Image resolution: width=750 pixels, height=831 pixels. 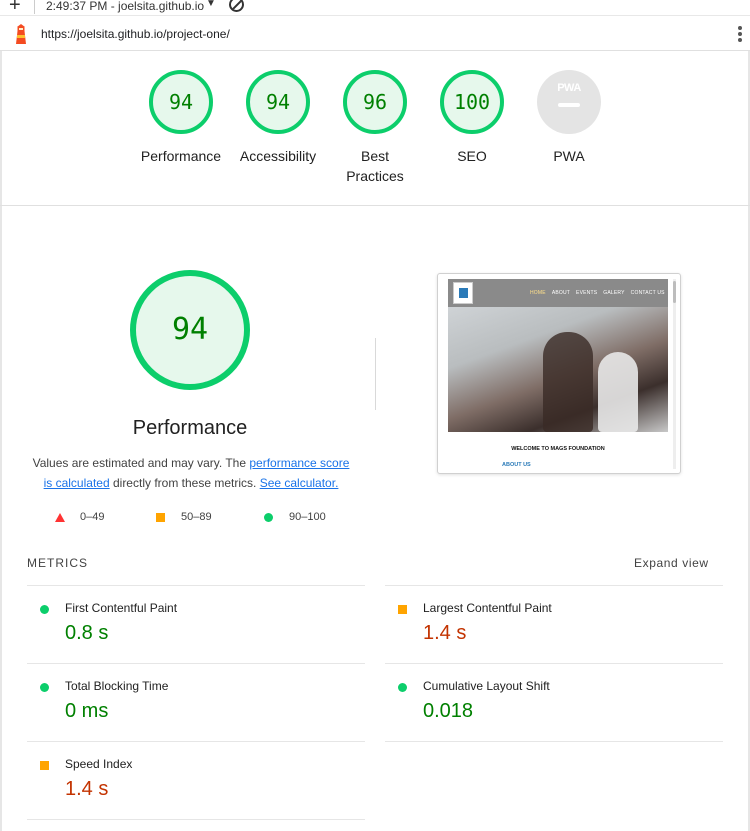 What do you see at coordinates (99, 764) in the screenshot?
I see `metric-title: Speed Index` at bounding box center [99, 764].